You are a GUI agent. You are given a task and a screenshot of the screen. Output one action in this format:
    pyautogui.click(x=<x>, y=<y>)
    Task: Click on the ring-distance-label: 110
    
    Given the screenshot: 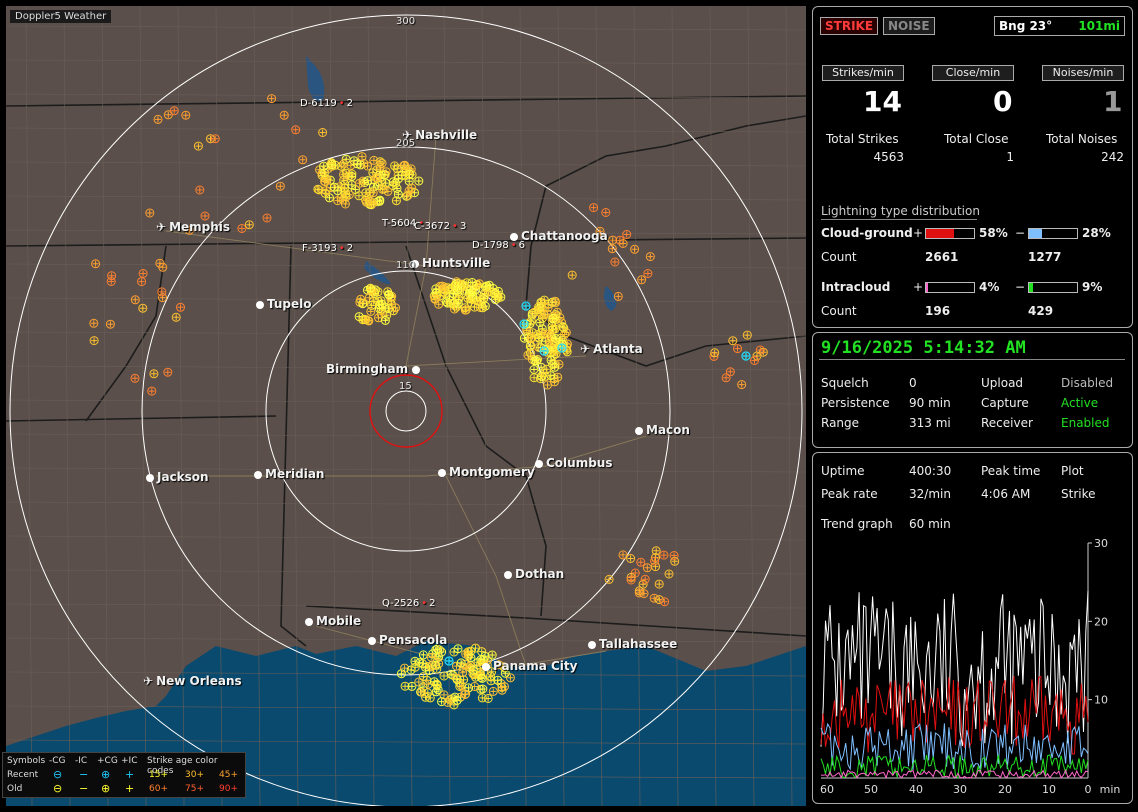 What is the action you would take?
    pyautogui.click(x=406, y=265)
    